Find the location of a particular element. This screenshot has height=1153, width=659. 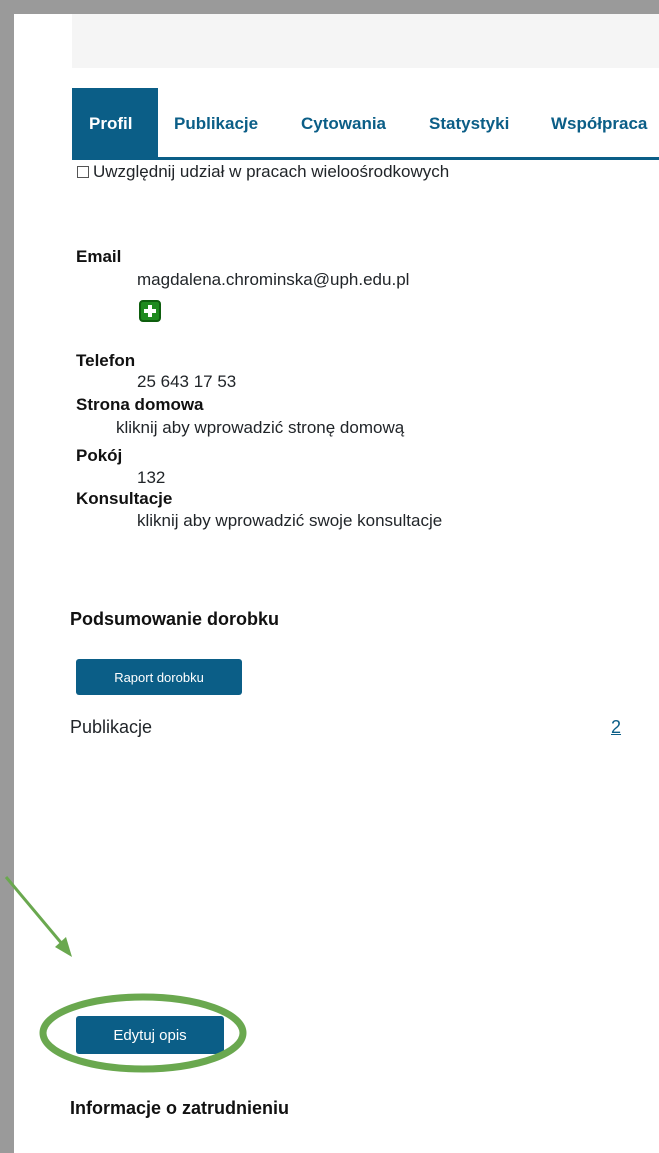

tab-underline is located at coordinates (365, 158).